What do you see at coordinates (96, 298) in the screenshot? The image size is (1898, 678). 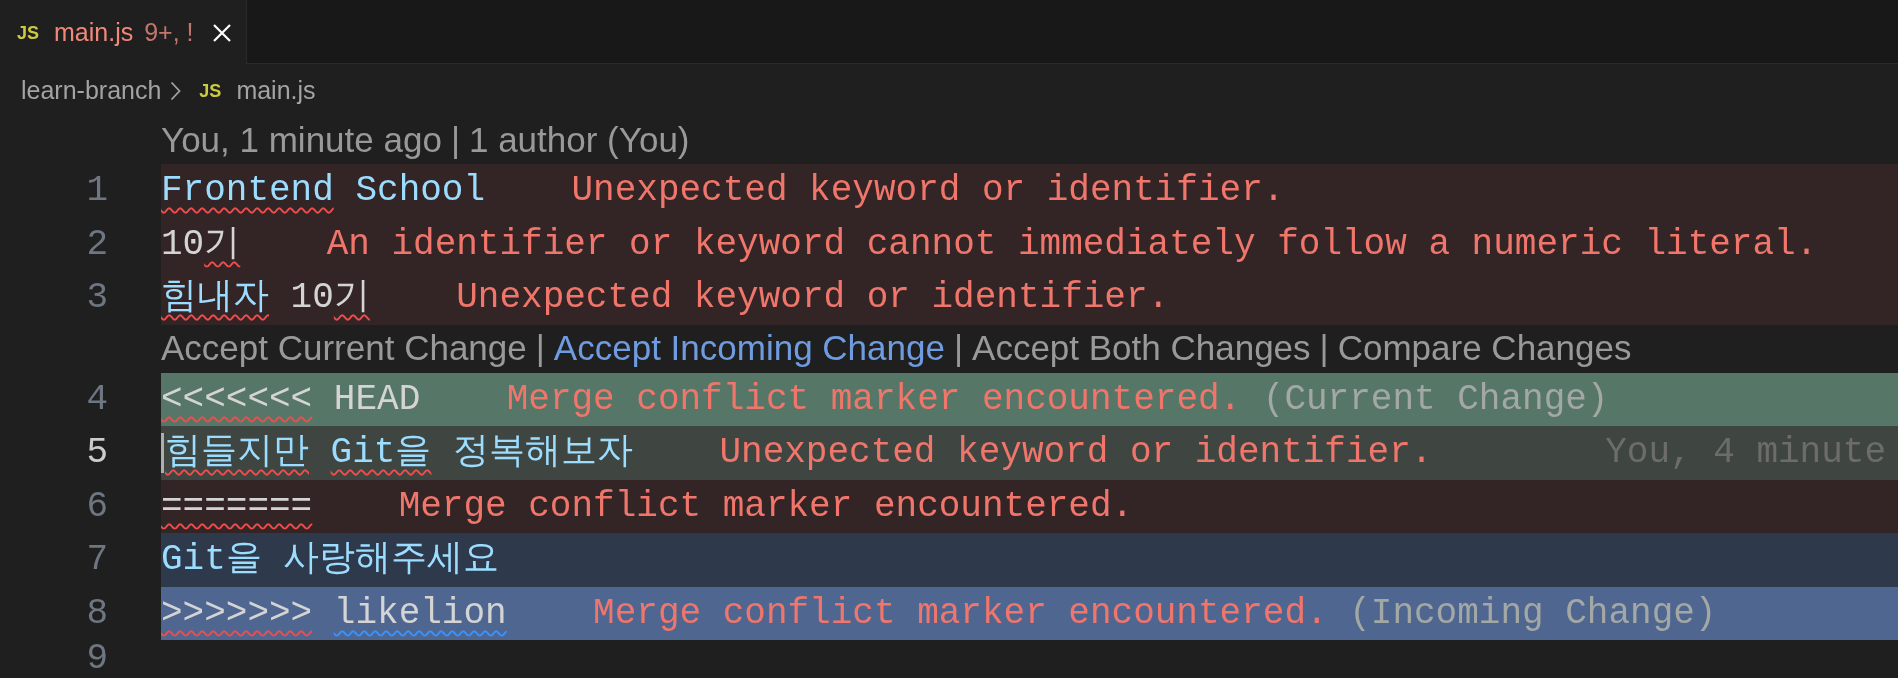 I see `line-number: 3` at bounding box center [96, 298].